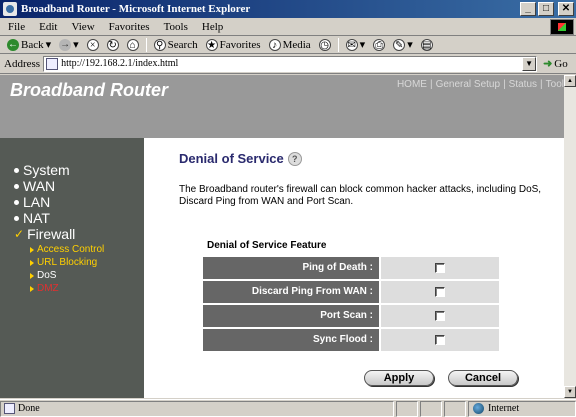 The image size is (576, 417). Describe the element at coordinates (36, 218) in the screenshot. I see `sidebar-item-label: NAT` at that location.